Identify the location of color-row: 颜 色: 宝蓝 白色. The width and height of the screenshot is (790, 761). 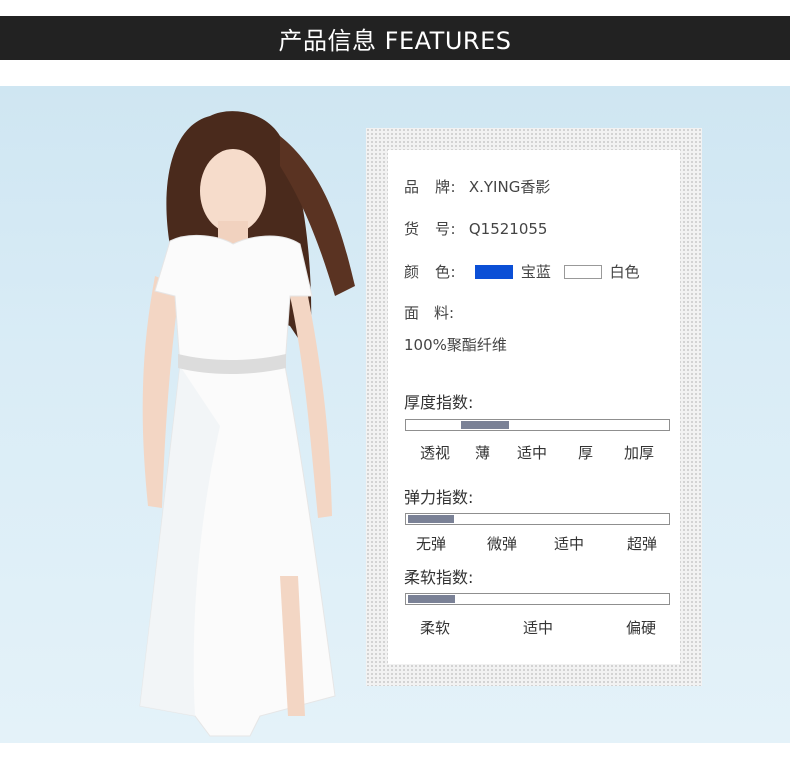
(522, 271).